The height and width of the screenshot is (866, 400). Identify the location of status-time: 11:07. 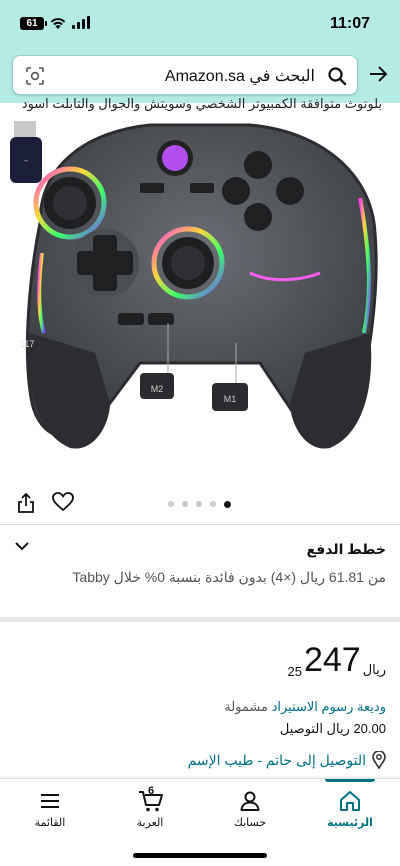
(349, 23).